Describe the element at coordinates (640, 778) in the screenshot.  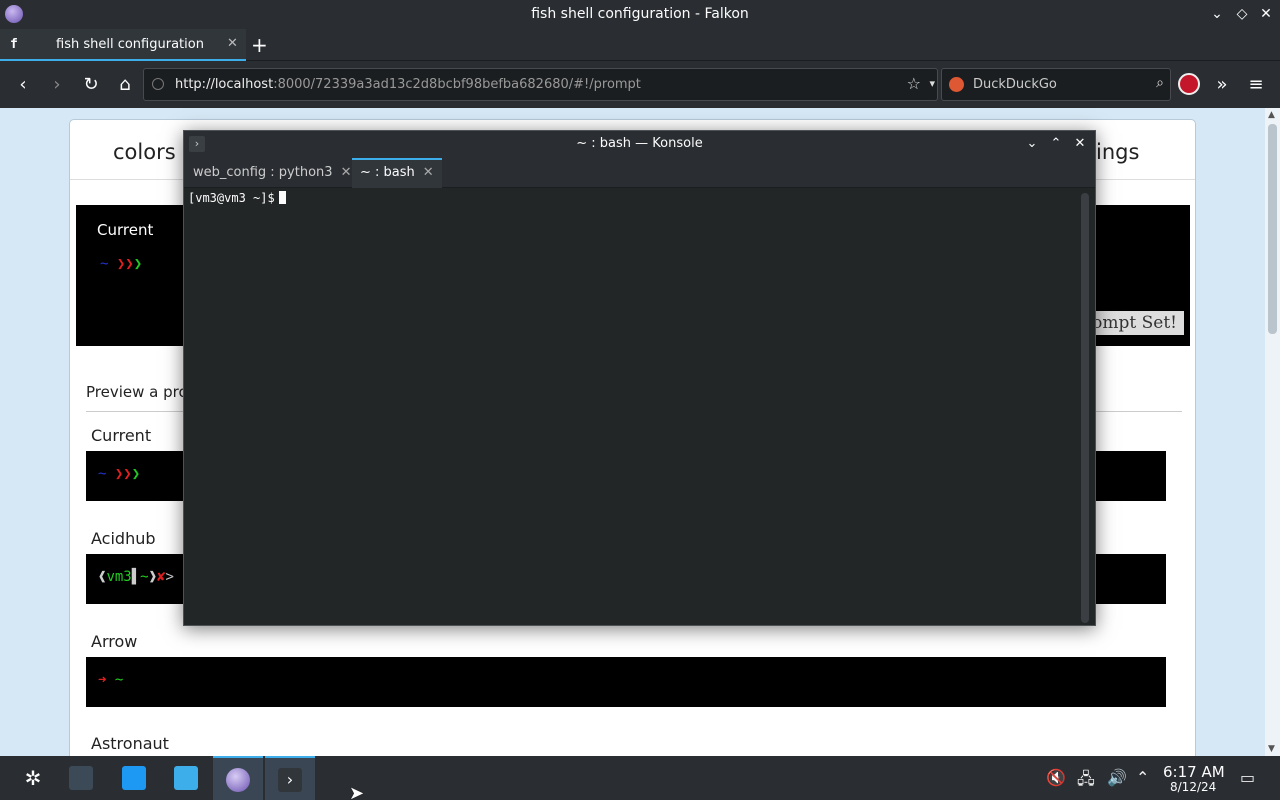
I see `taskbar: ✲ › 🔇 🖧 🔊 ⌃ 6:17 AM 8/12/24 ▭` at that location.